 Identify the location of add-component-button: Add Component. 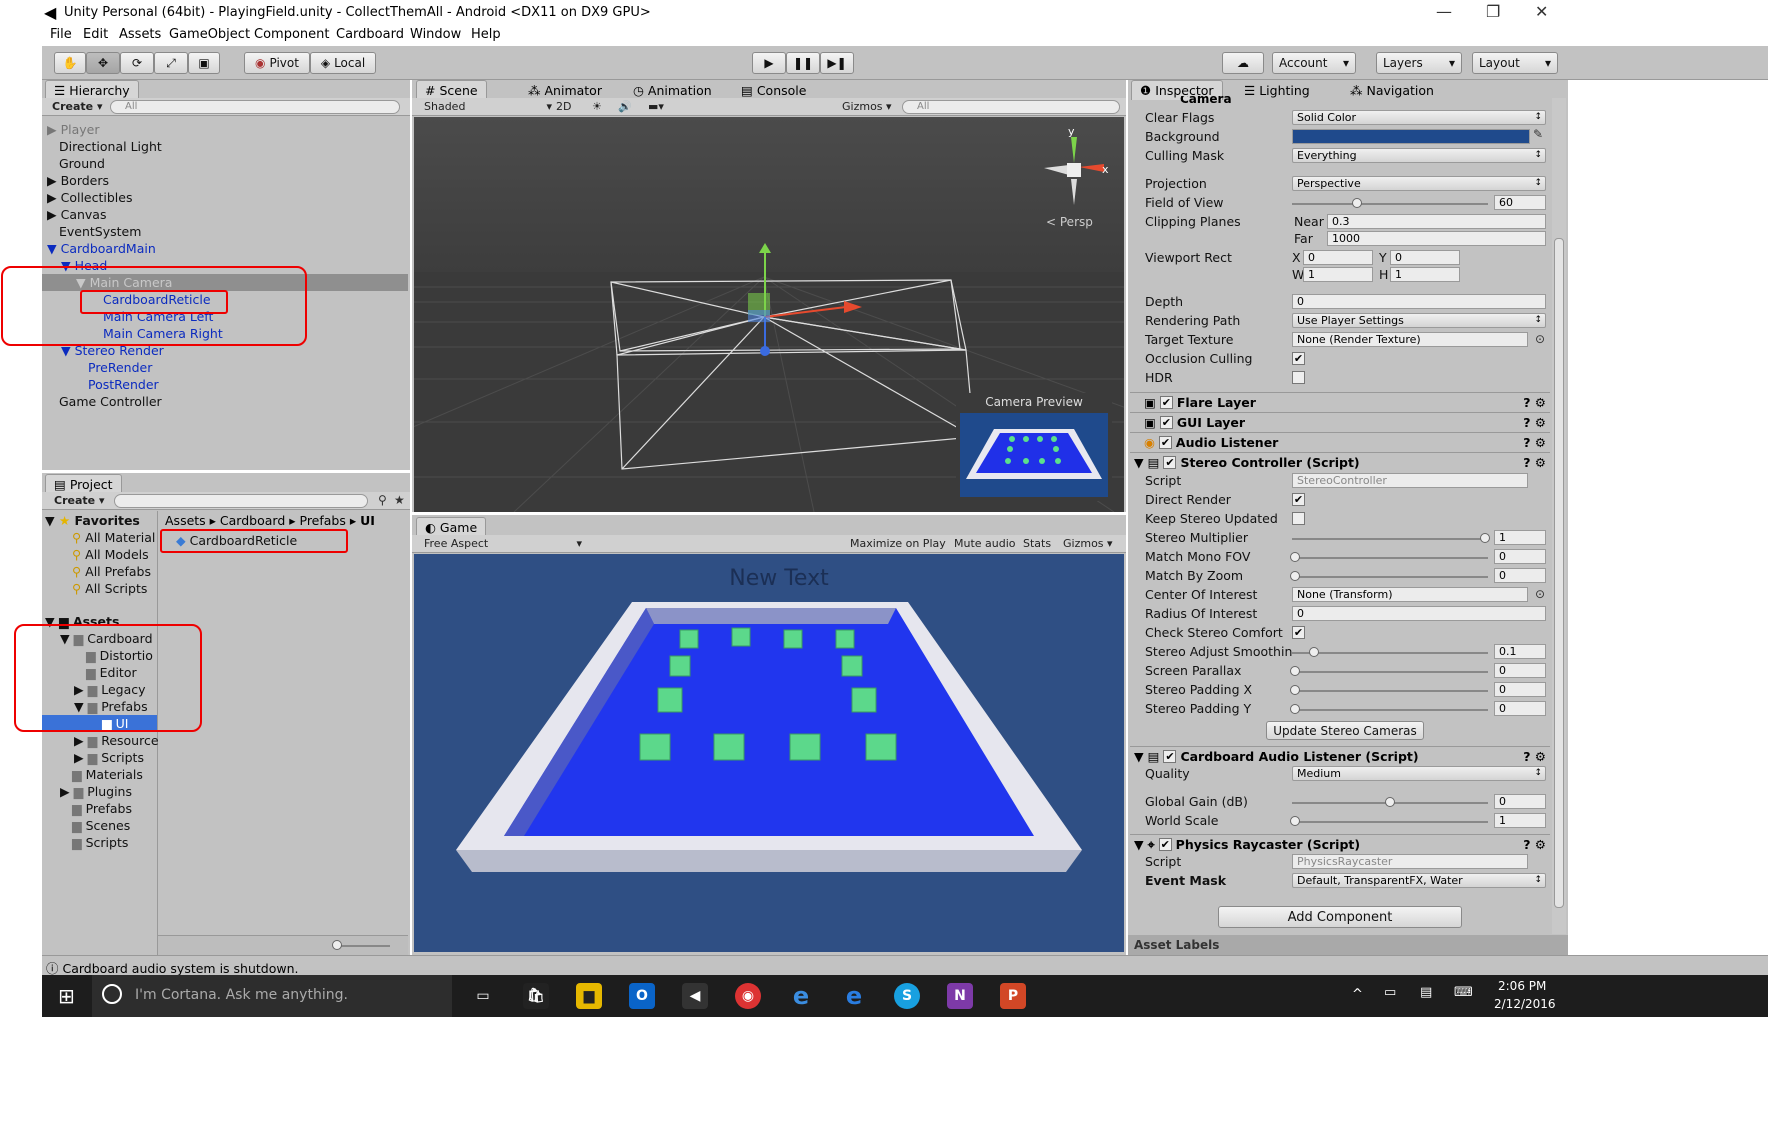
(1340, 917).